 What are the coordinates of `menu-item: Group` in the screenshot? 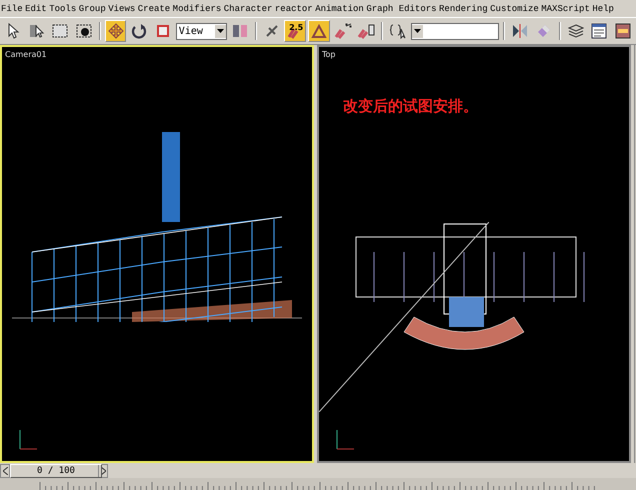 It's located at (92, 9).